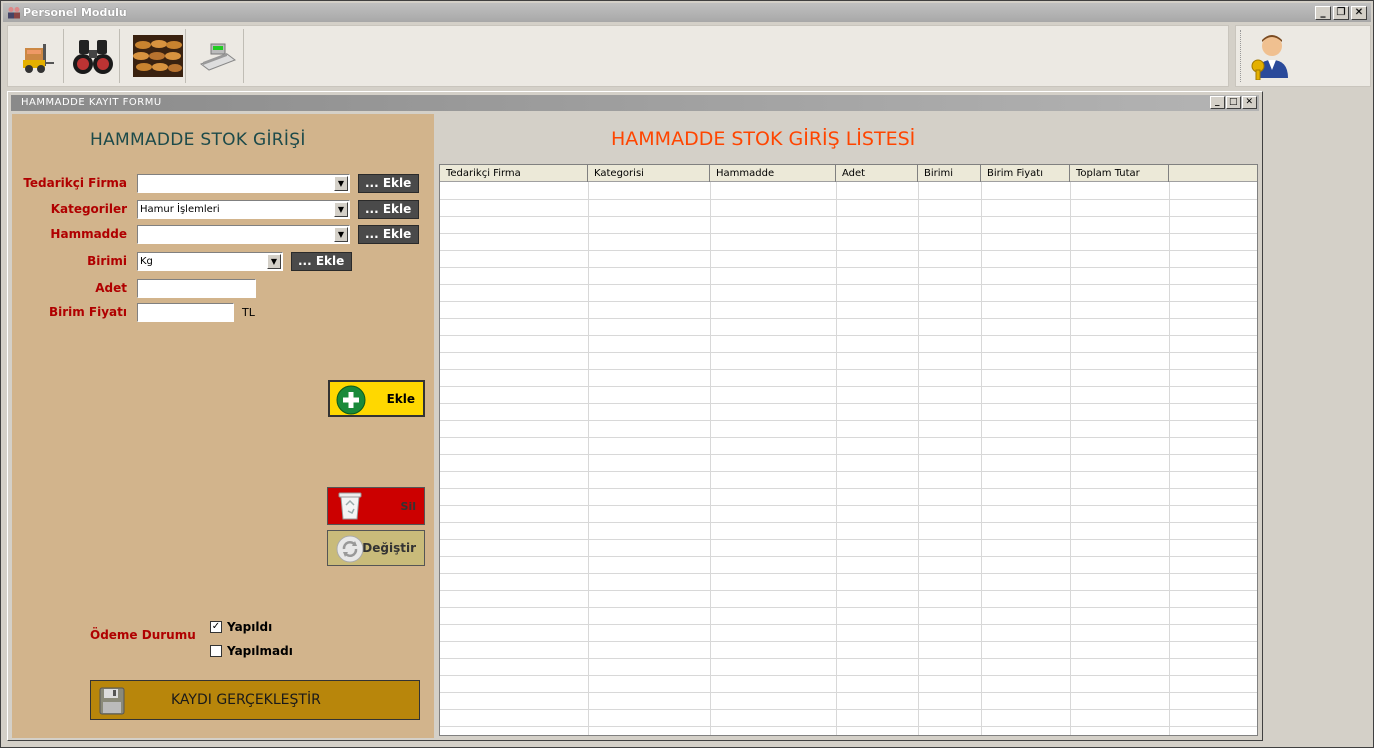 This screenshot has height=748, width=1374. I want to click on change-label: Değiştir, so click(389, 548).